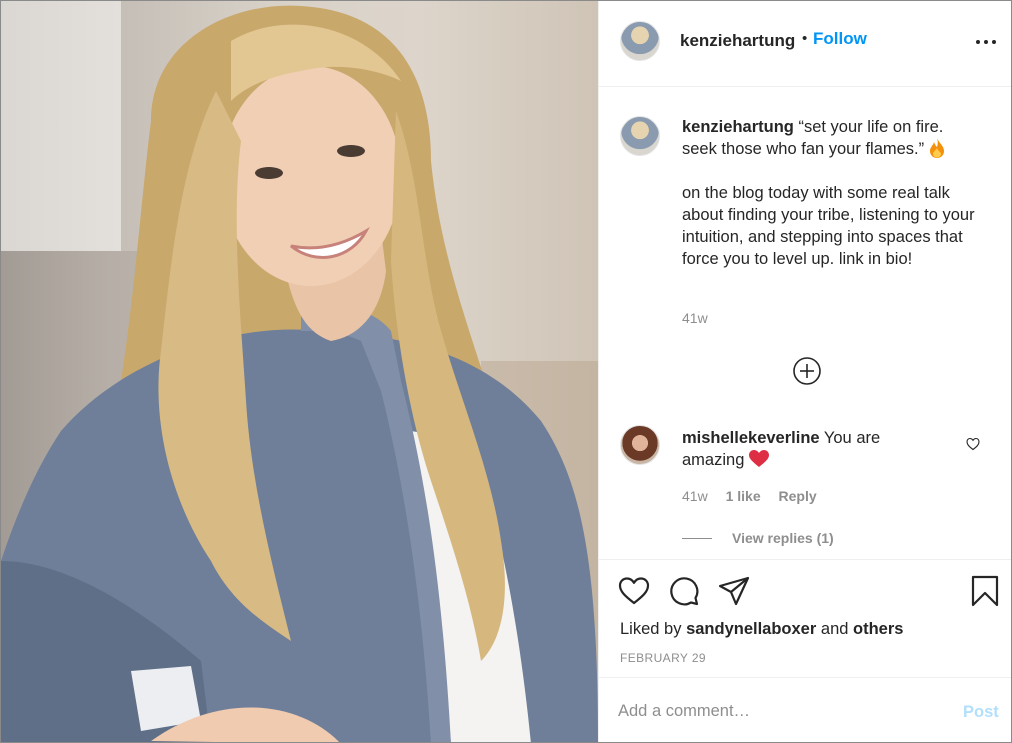 Image resolution: width=1012 pixels, height=743 pixels. Describe the element at coordinates (987, 41) in the screenshot. I see `more-options-icon` at that location.